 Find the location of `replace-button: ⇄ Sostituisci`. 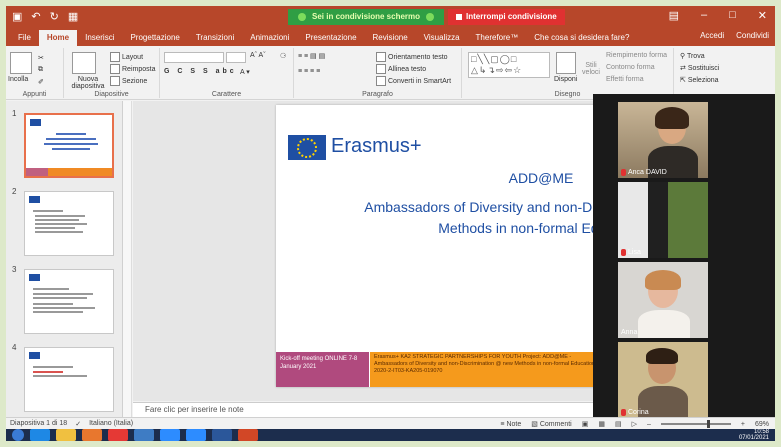

replace-button: ⇄ Sostituisci is located at coordinates (699, 68).